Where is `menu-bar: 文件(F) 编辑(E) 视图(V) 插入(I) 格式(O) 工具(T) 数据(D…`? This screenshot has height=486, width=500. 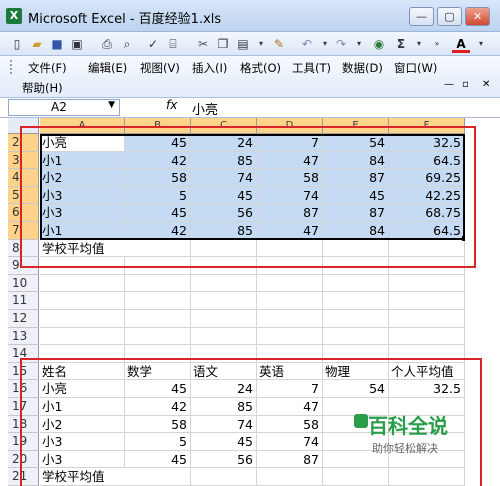
menu-bar: 文件(F) 编辑(E) 视图(V) 插入(I) 格式(O) 工具(T) 数据(D… is located at coordinates (250, 77).